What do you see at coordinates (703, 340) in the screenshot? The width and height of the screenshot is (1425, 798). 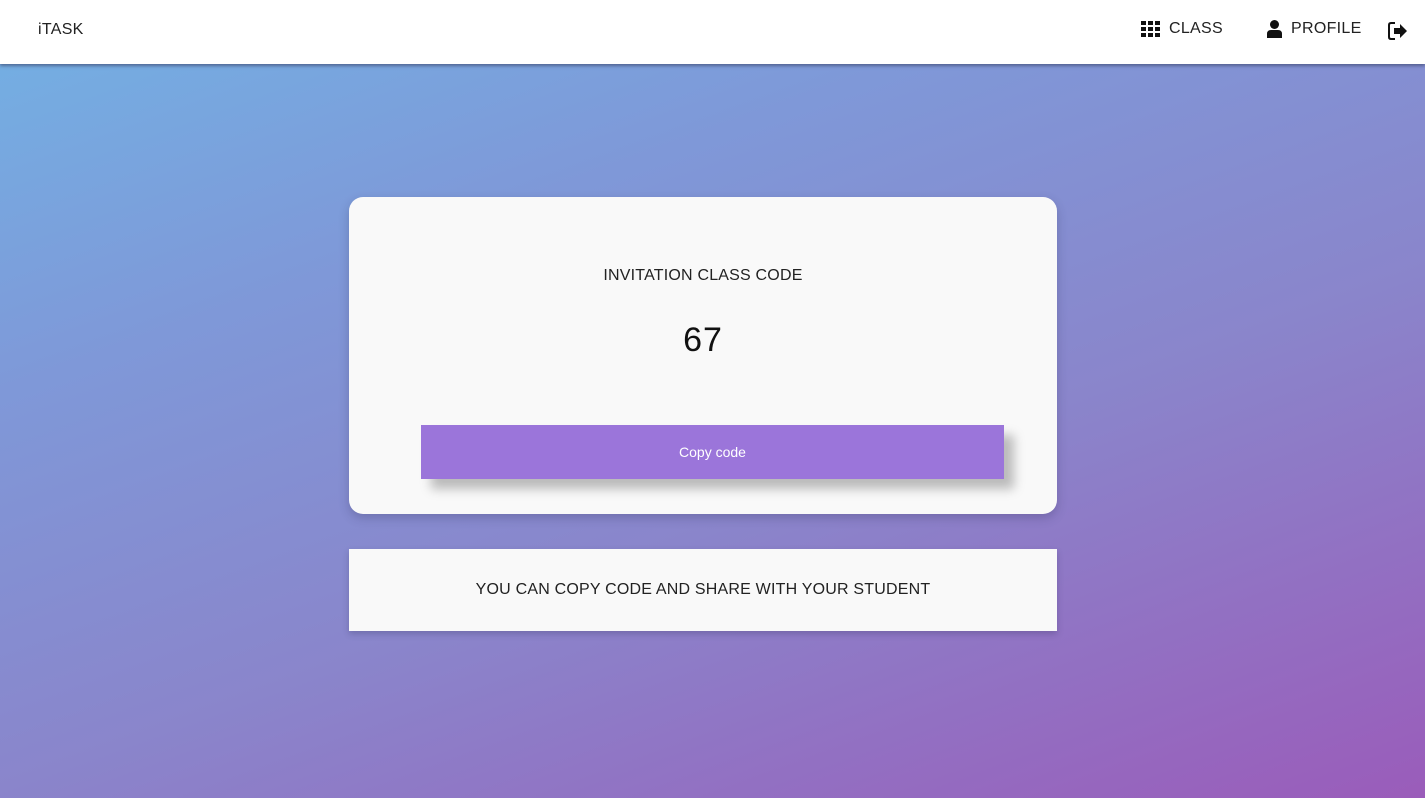 I see `class-code: 67` at bounding box center [703, 340].